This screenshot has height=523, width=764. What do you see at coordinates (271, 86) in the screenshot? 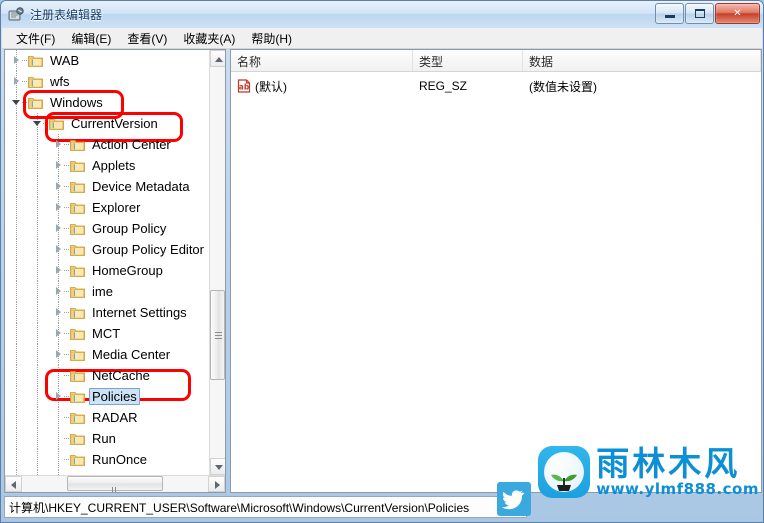
I see `value-name-text: (默认)` at bounding box center [271, 86].